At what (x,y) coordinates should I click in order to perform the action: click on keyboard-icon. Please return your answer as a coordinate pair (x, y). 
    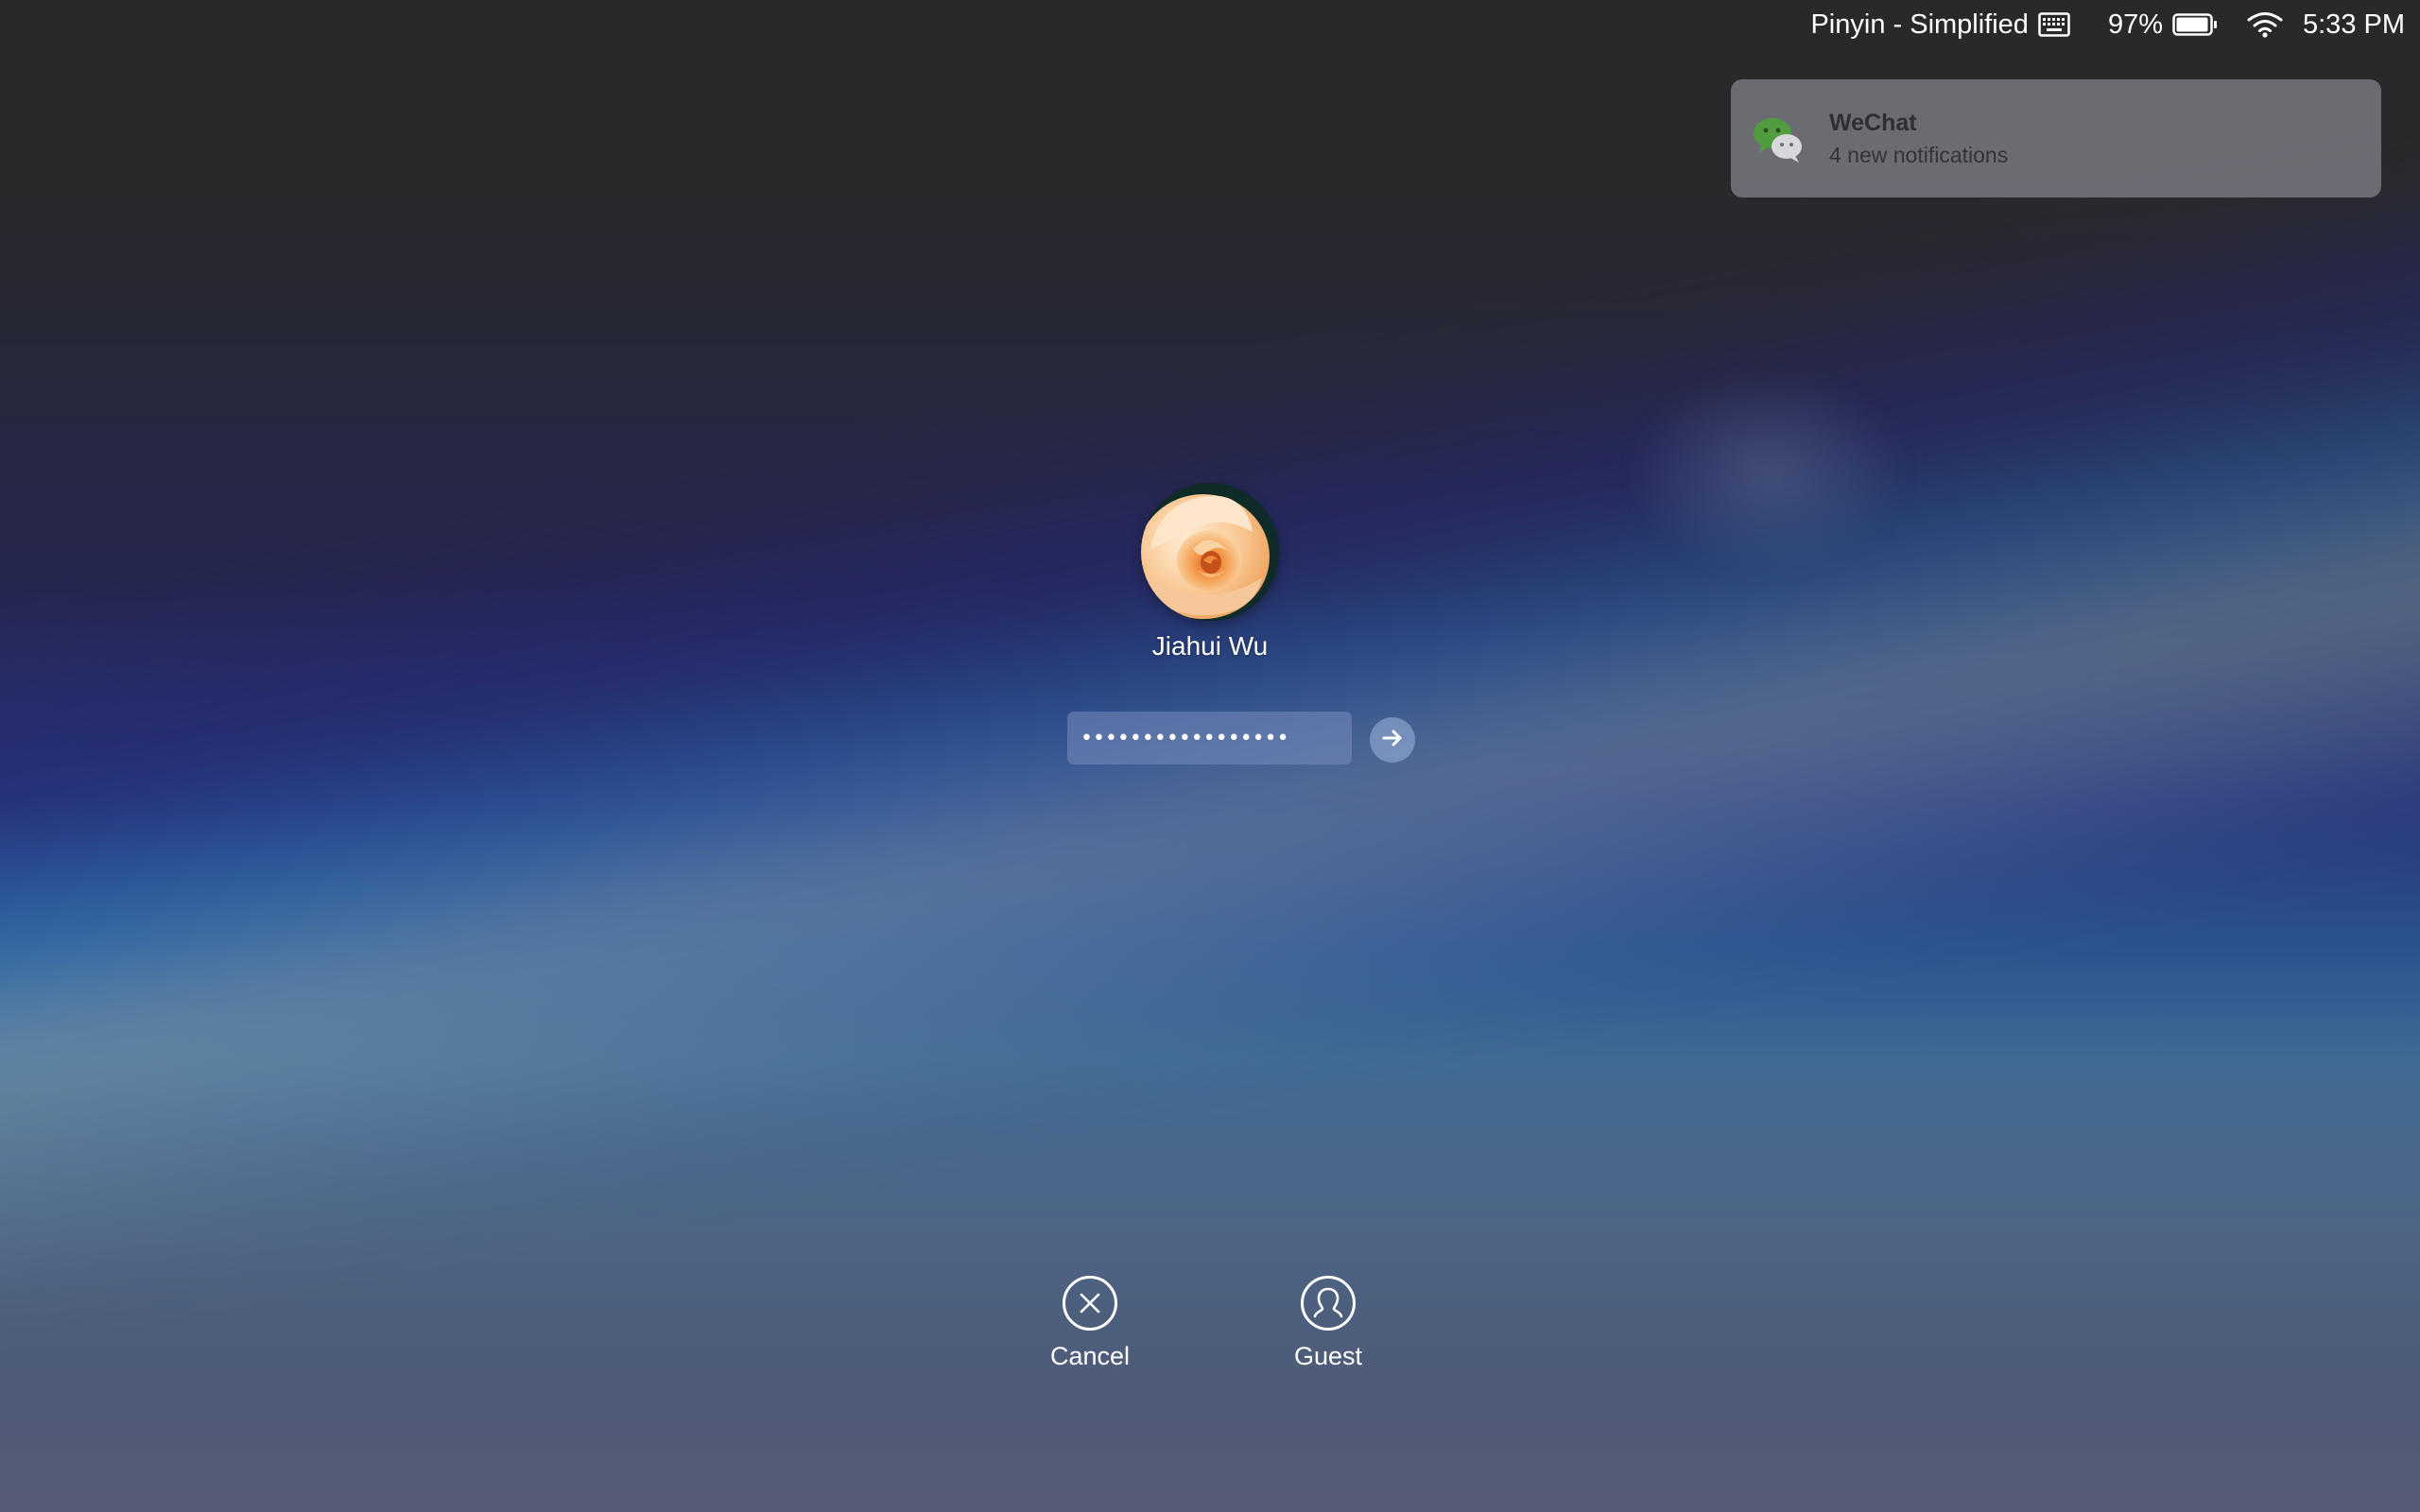
    Looking at the image, I should click on (2054, 24).